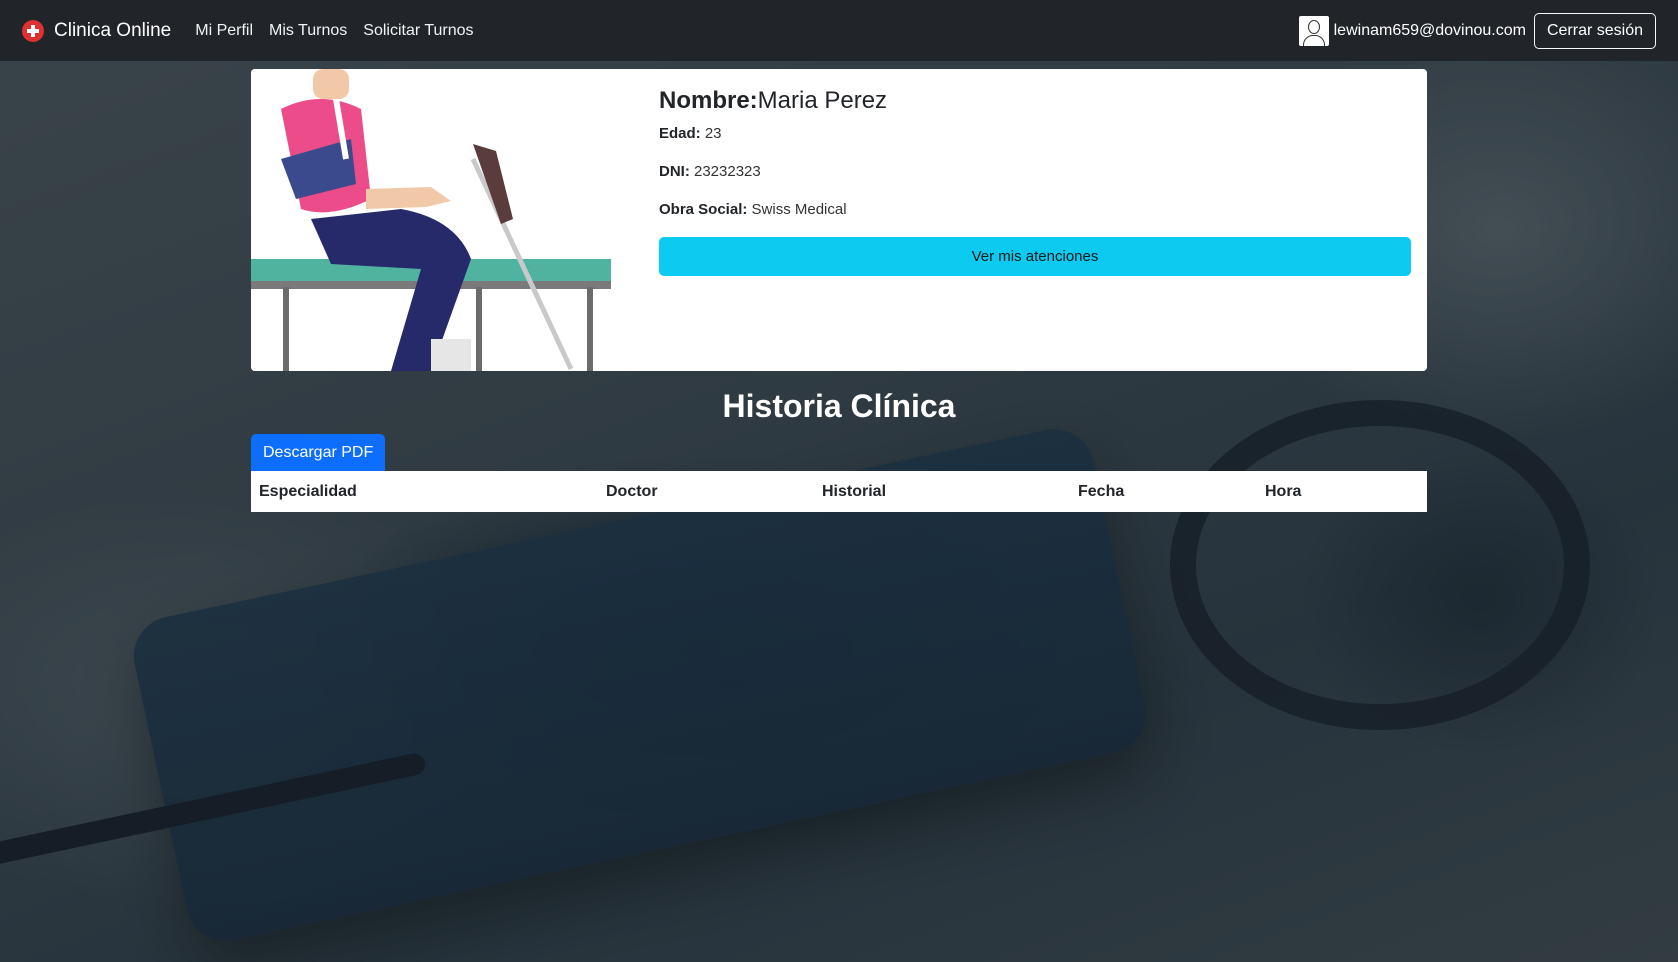 The width and height of the screenshot is (1678, 962). Describe the element at coordinates (713, 133) in the screenshot. I see `profile-age-value: 23` at that location.